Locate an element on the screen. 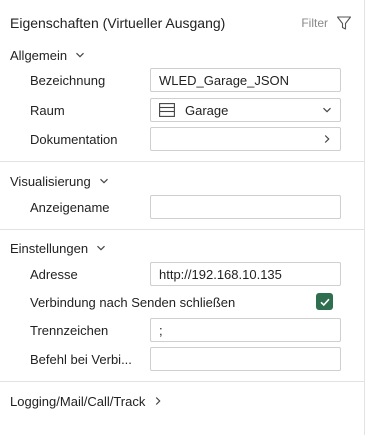 This screenshot has height=435, width=365. section-einstellungen-header: Einstellungen is located at coordinates (58, 248).